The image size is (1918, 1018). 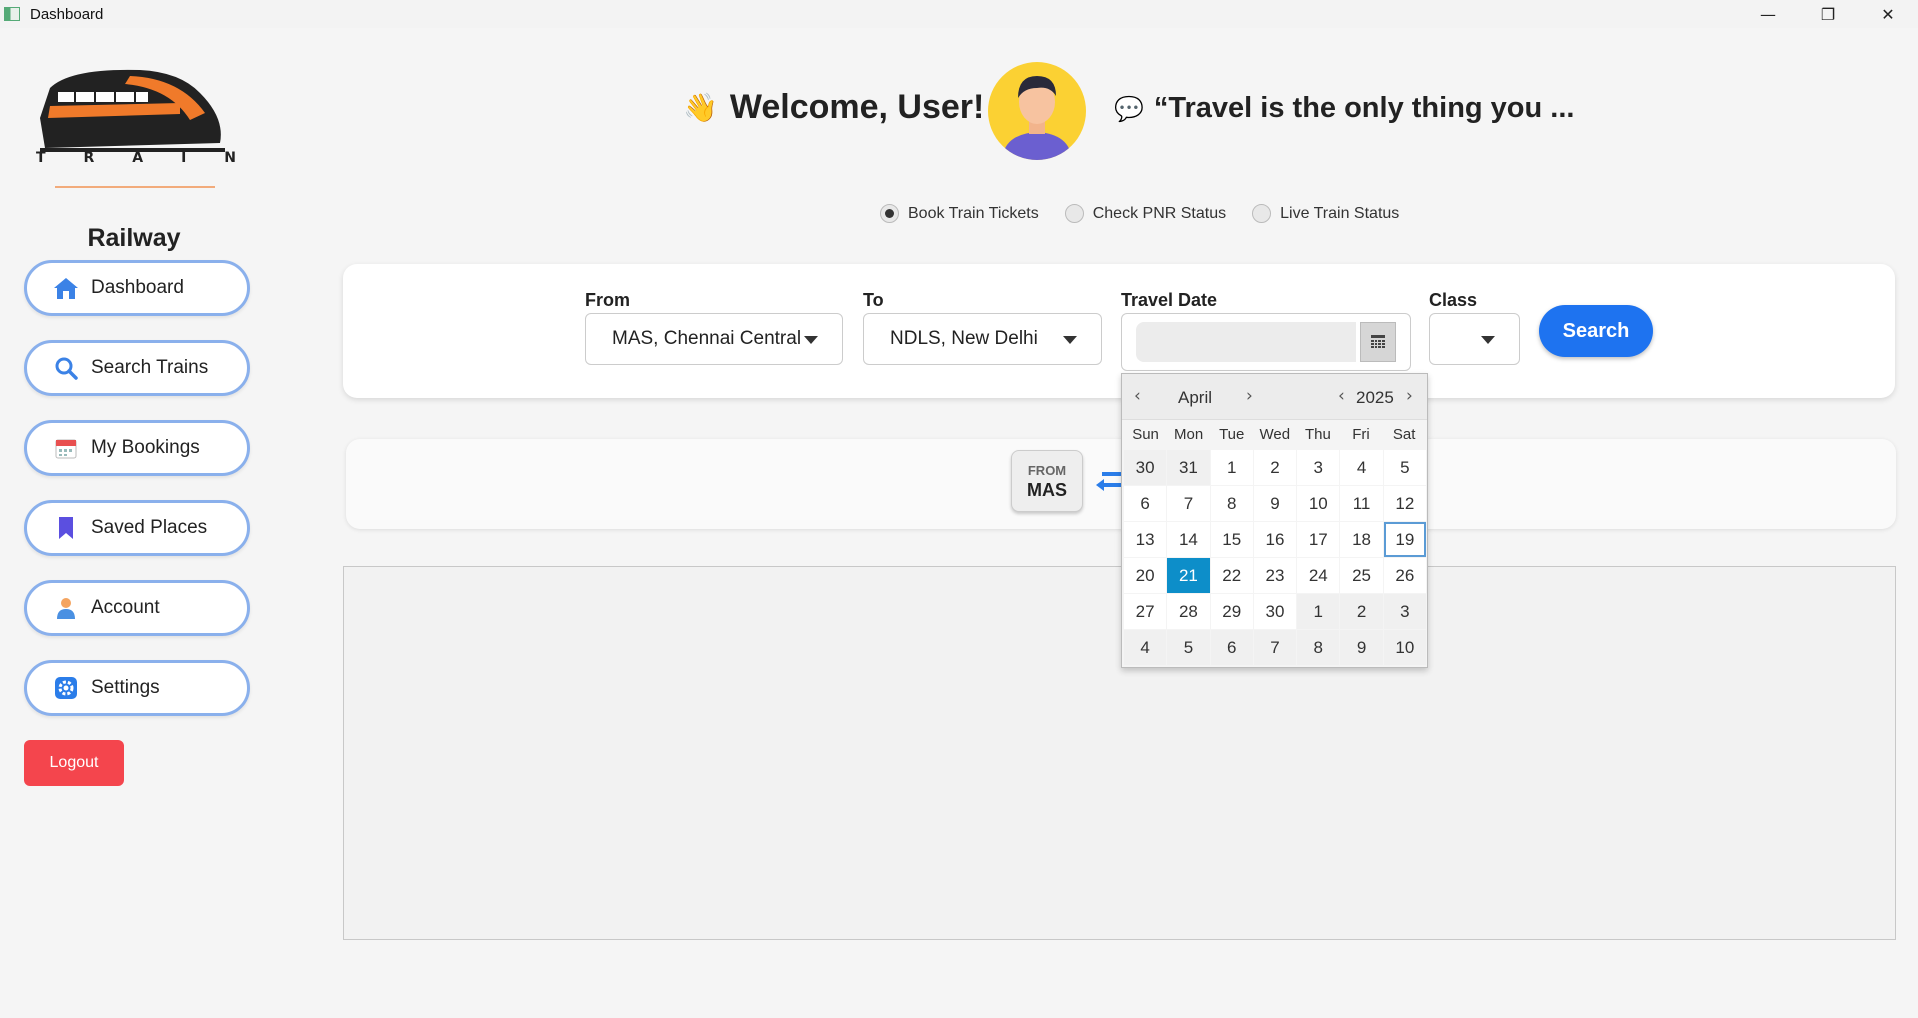 What do you see at coordinates (1188, 467) in the screenshot?
I see `calendar-day: 31` at bounding box center [1188, 467].